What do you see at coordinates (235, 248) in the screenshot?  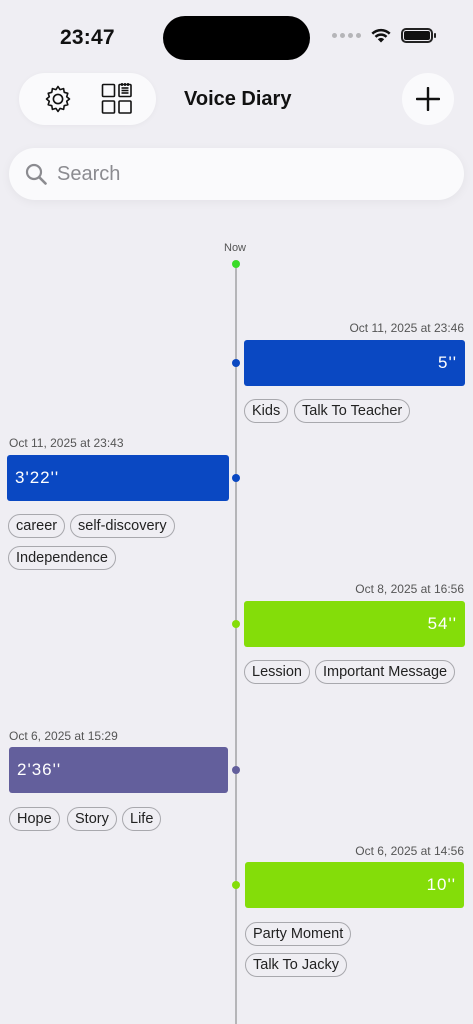 I see `now-label: Now` at bounding box center [235, 248].